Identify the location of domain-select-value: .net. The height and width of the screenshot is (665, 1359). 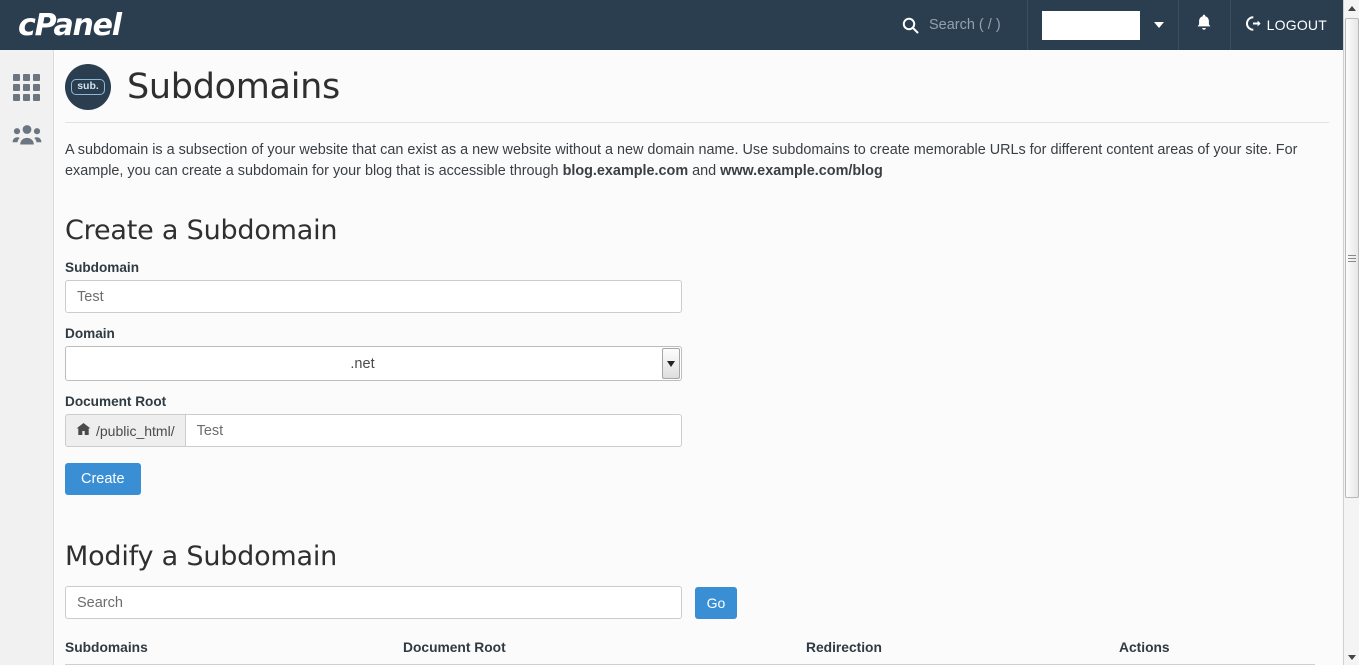
(373, 363).